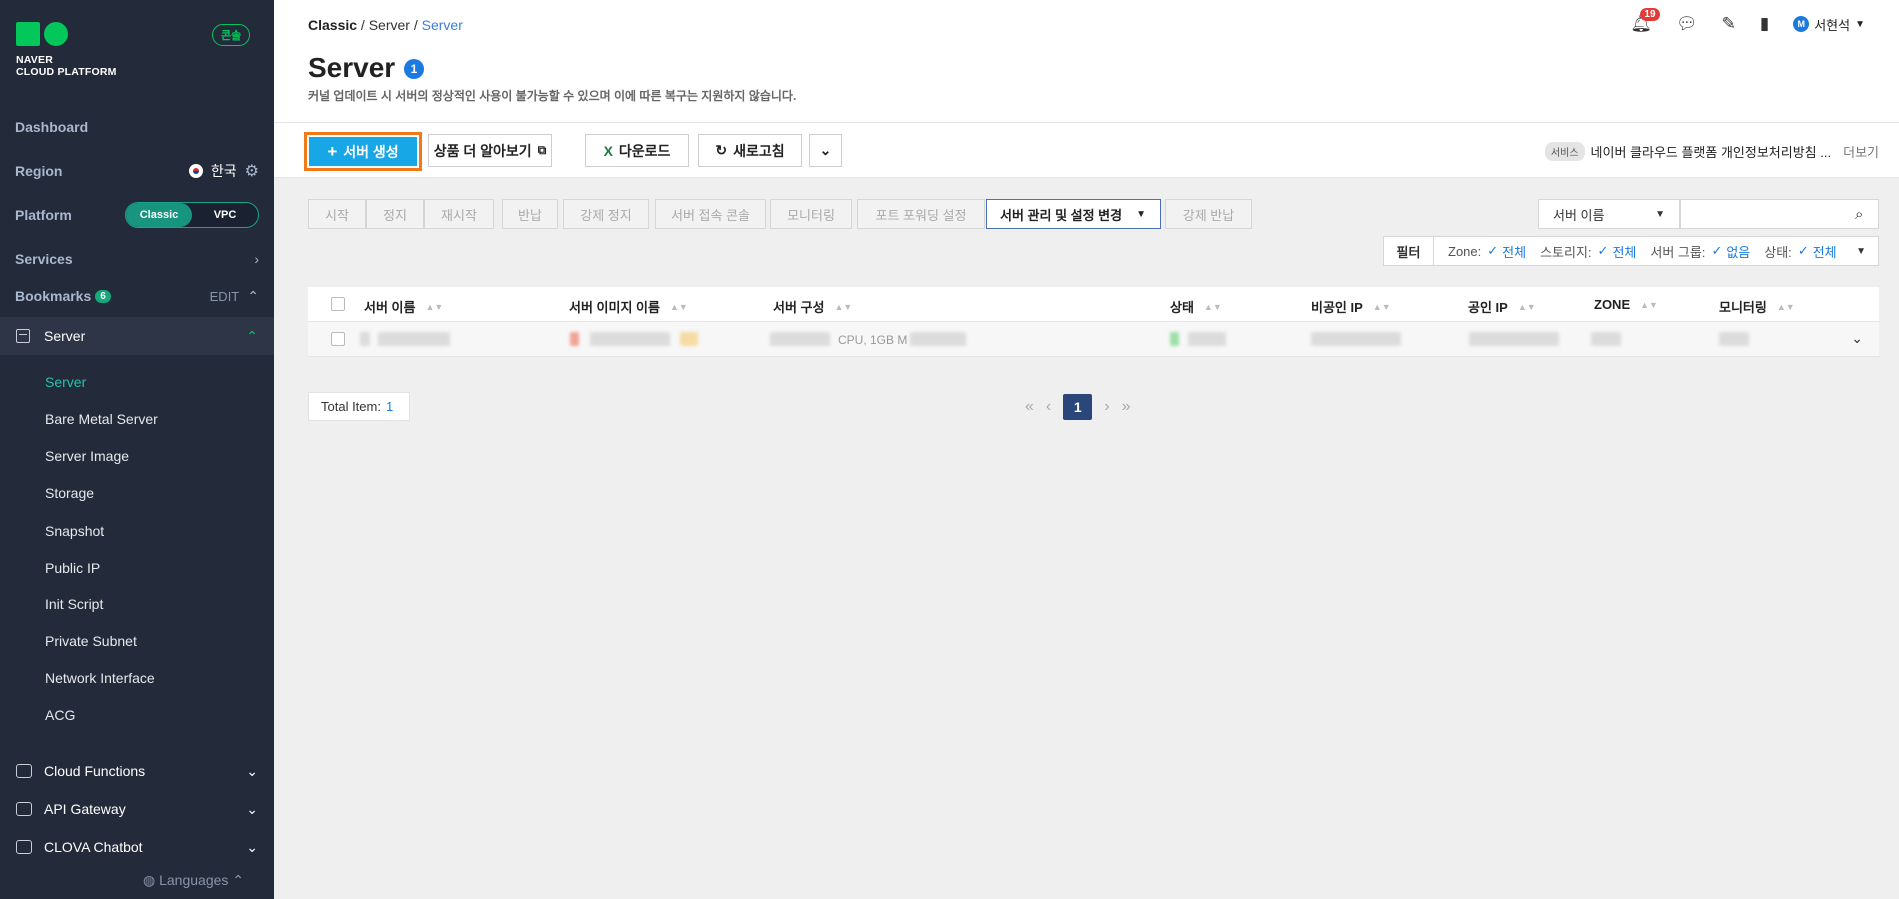 This screenshot has height=899, width=1899. What do you see at coordinates (225, 296) in the screenshot?
I see `bookmarks-edit-button: EDIT` at bounding box center [225, 296].